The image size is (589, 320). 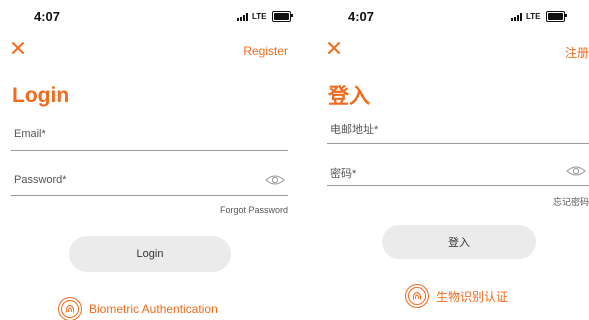 I want to click on page-title: 登入, so click(x=349, y=96).